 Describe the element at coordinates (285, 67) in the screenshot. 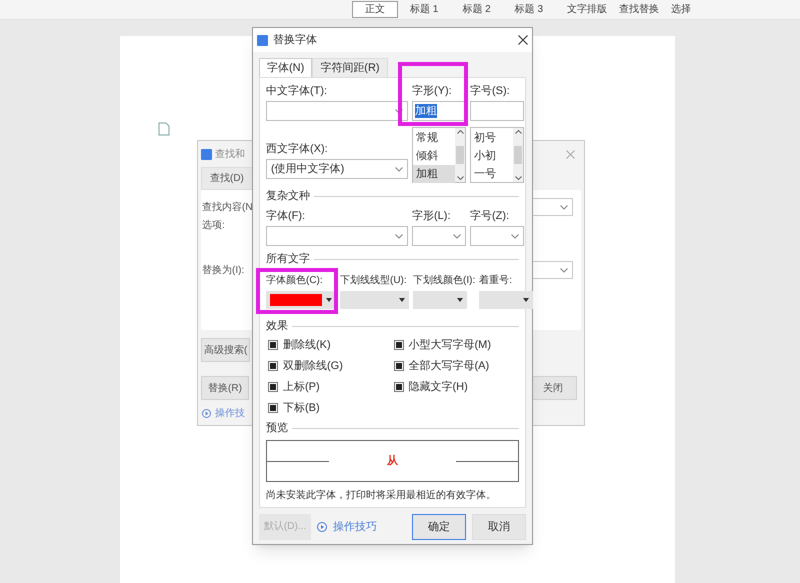

I see `tab: 字体(N)` at that location.